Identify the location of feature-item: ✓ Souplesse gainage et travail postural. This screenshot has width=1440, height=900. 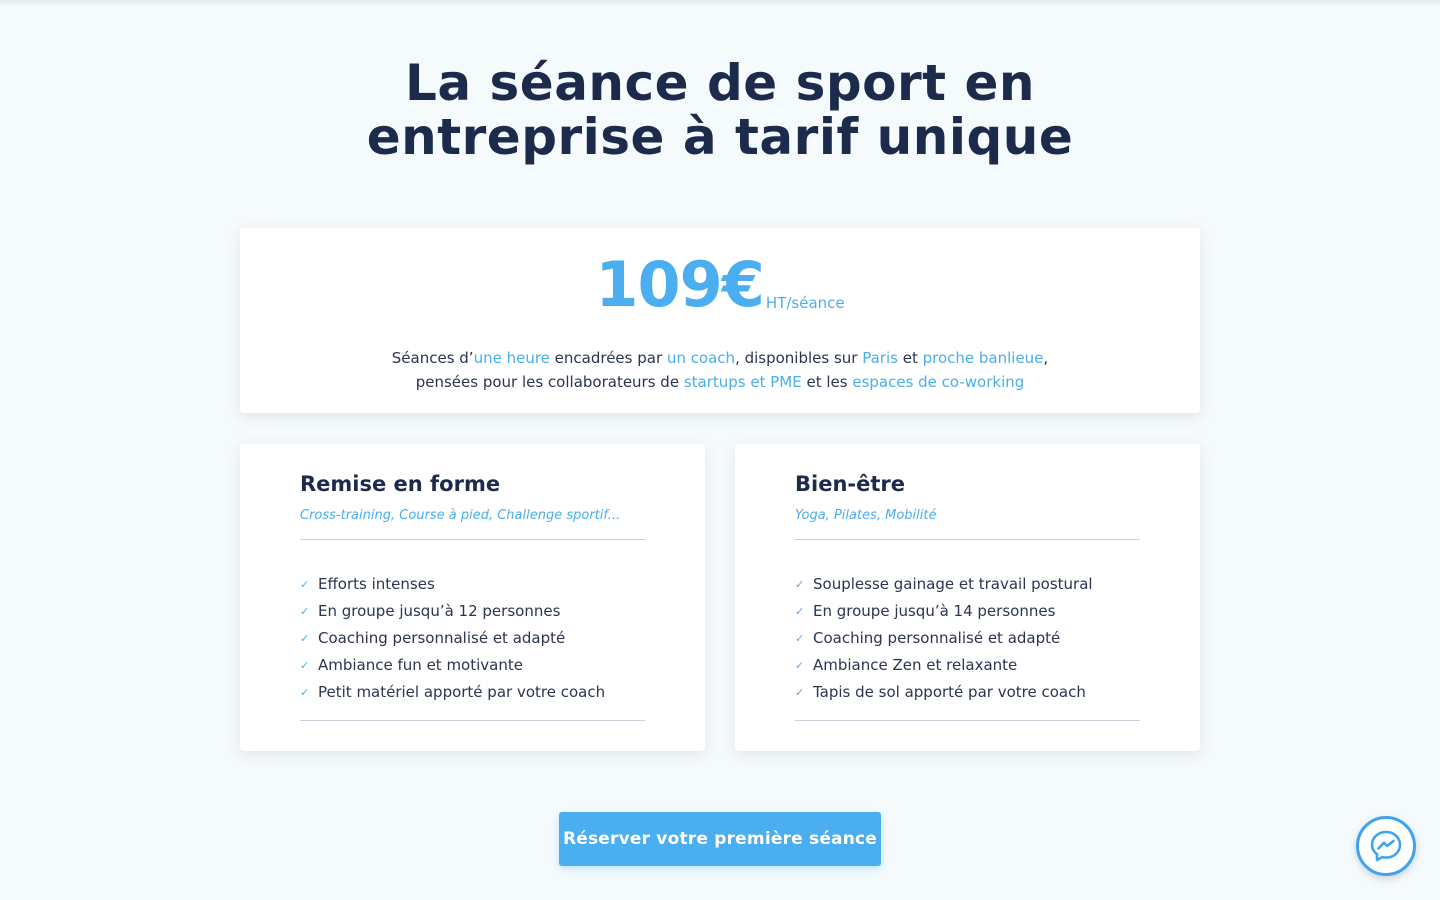
(967, 583).